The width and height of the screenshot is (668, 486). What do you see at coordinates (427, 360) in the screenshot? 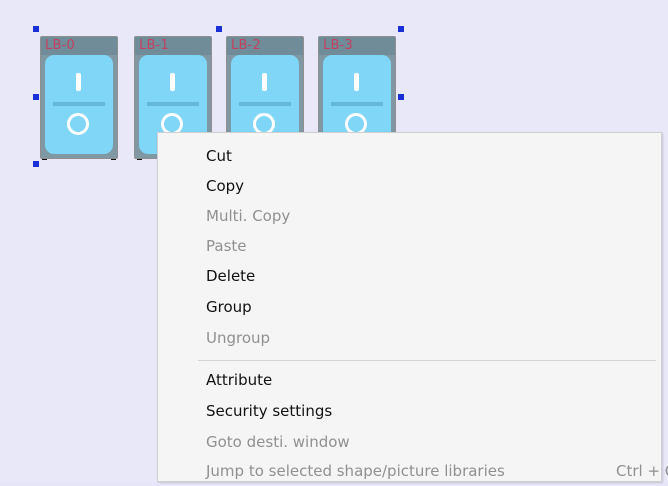
I see `menu-separator` at bounding box center [427, 360].